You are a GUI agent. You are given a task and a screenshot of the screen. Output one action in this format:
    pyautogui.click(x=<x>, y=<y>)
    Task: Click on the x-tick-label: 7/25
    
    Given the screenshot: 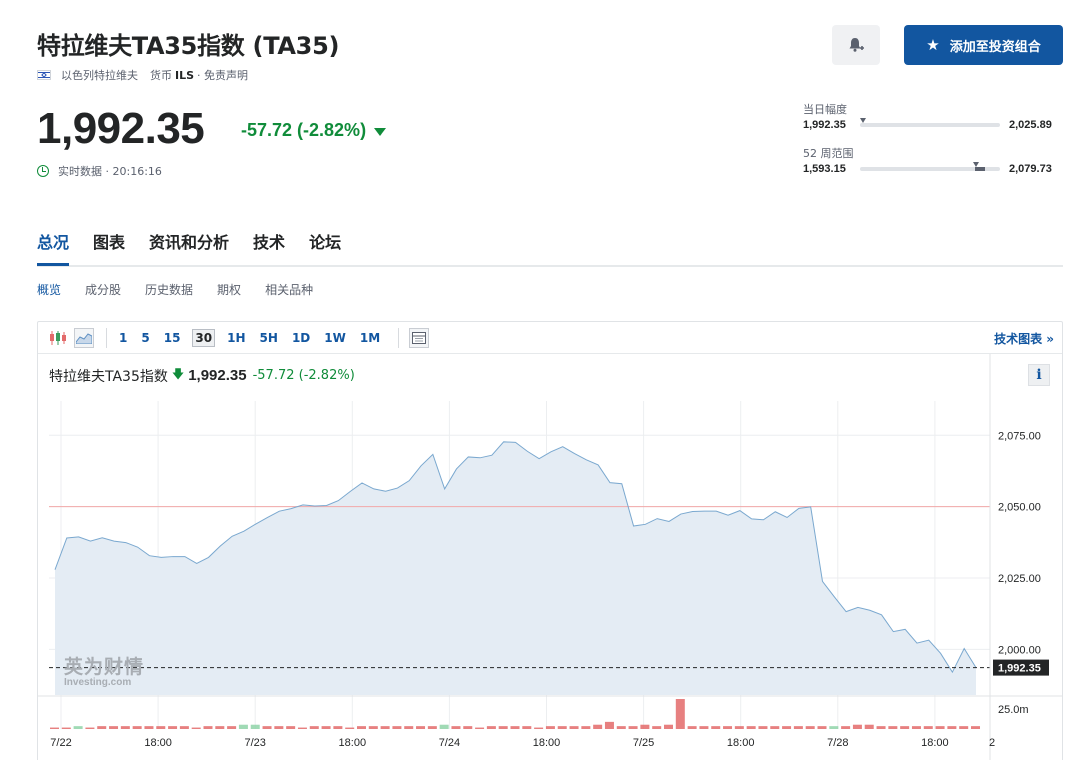 What is the action you would take?
    pyautogui.click(x=643, y=743)
    